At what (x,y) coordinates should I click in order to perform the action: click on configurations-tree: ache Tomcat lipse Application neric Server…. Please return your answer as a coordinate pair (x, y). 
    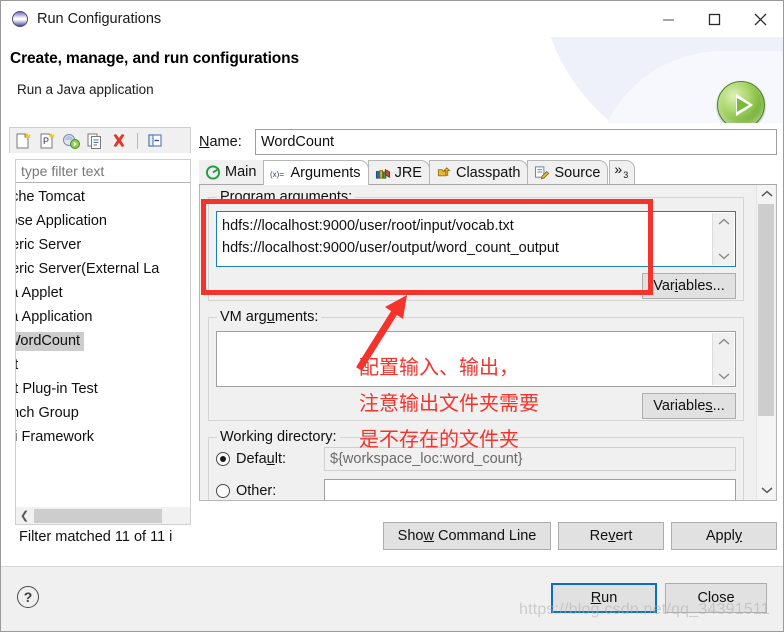
    Looking at the image, I should click on (103, 345).